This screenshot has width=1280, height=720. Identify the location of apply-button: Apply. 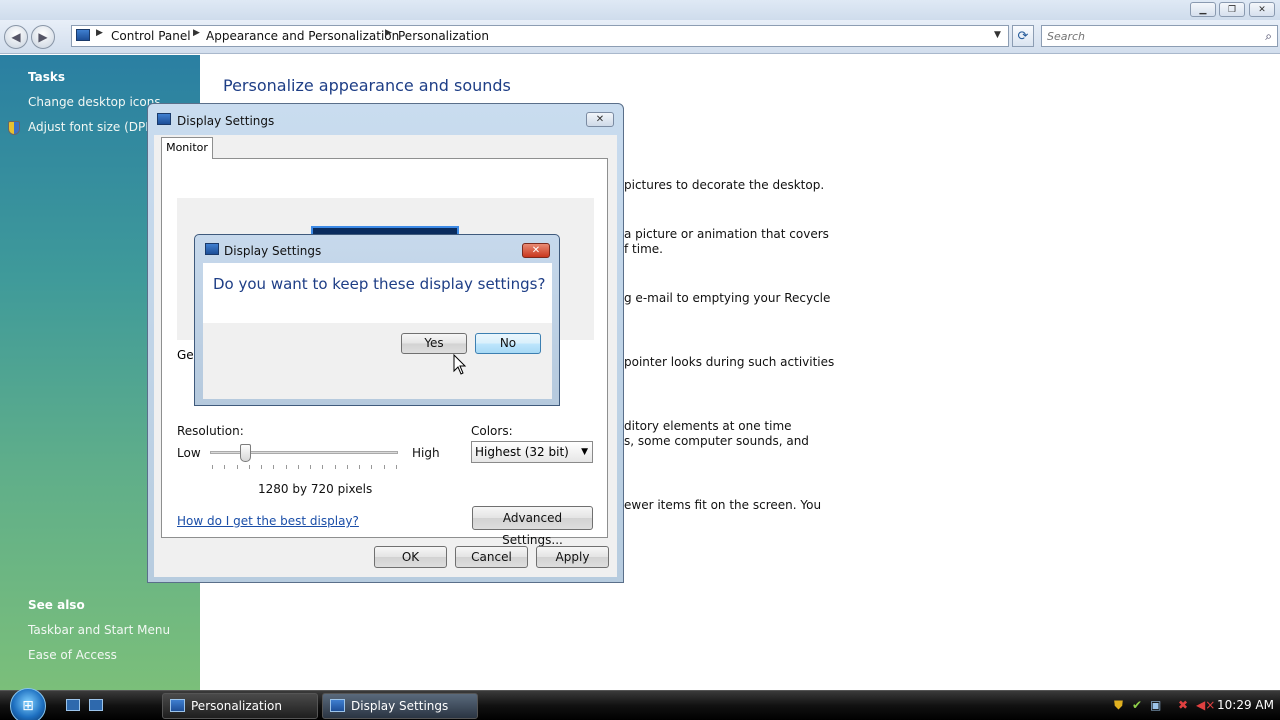
(572, 557).